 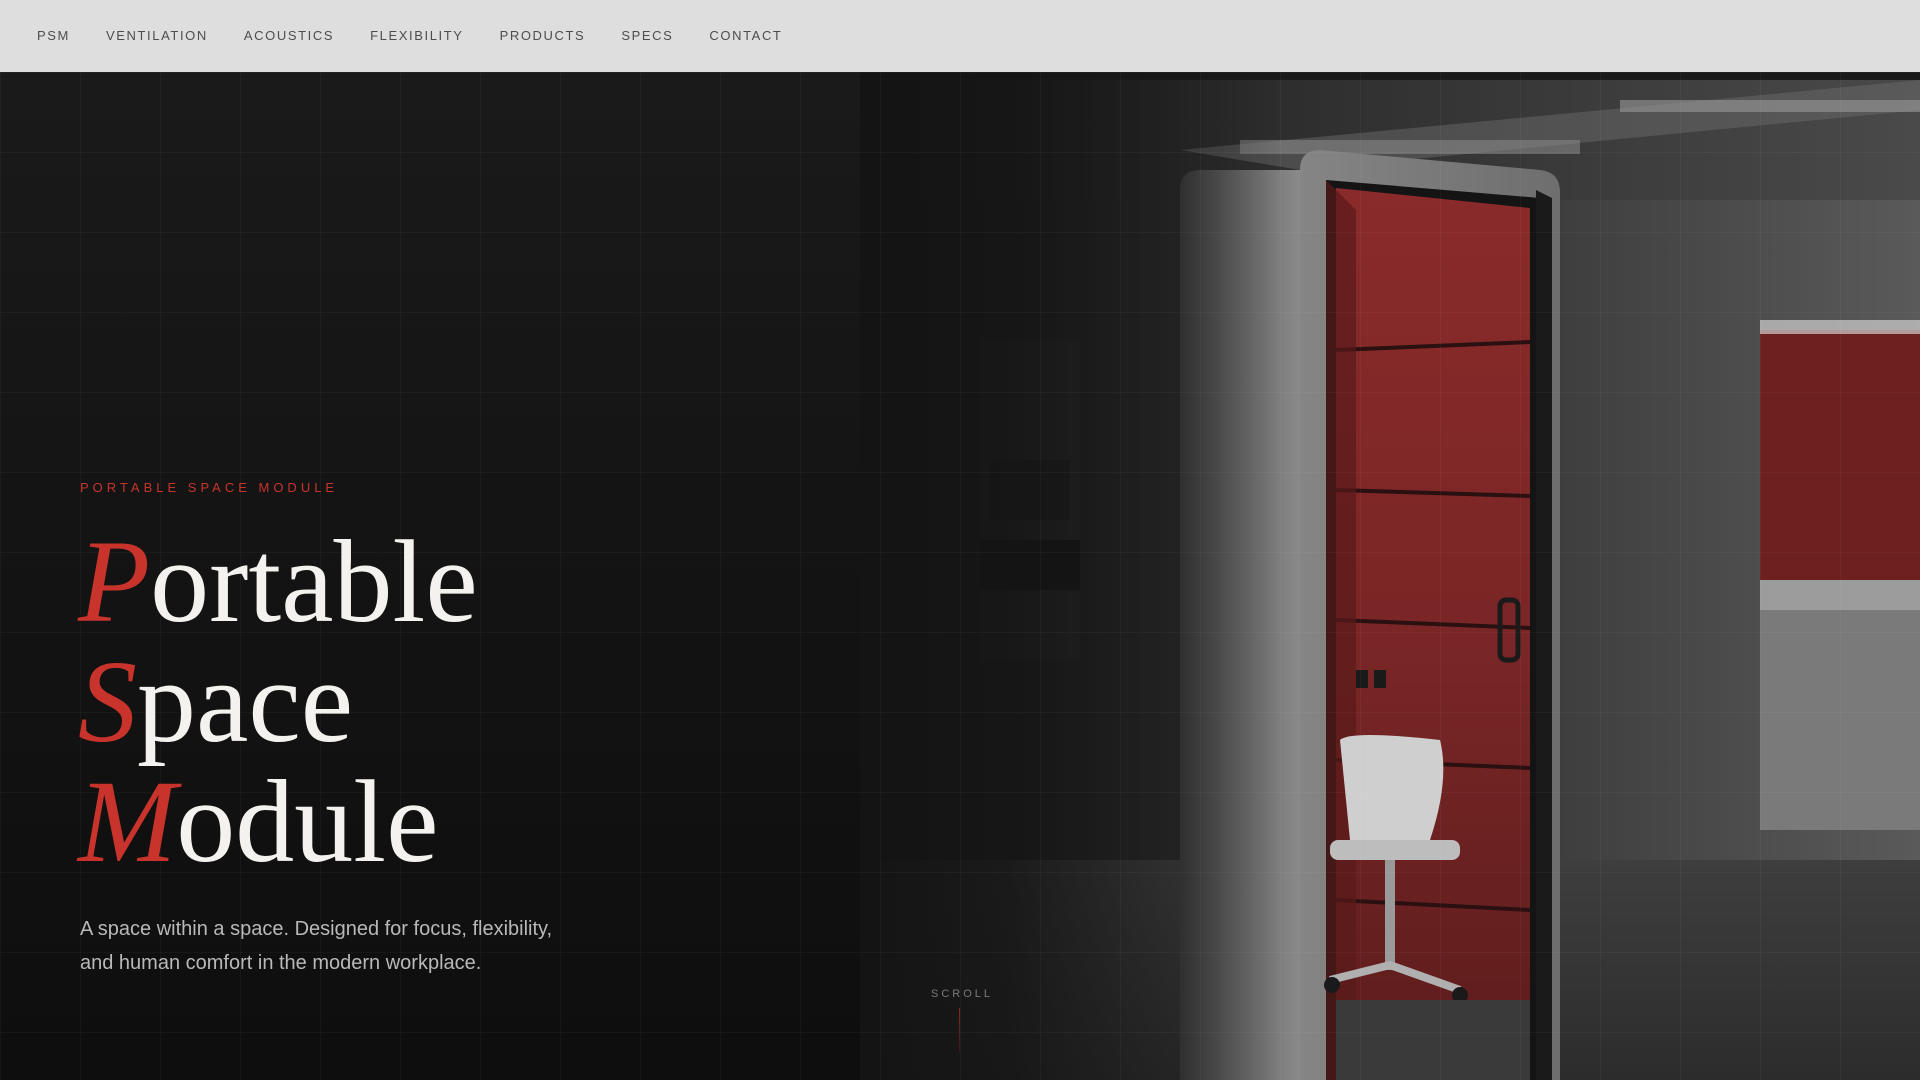 I want to click on headline-line-module: Module, so click(x=278, y=822).